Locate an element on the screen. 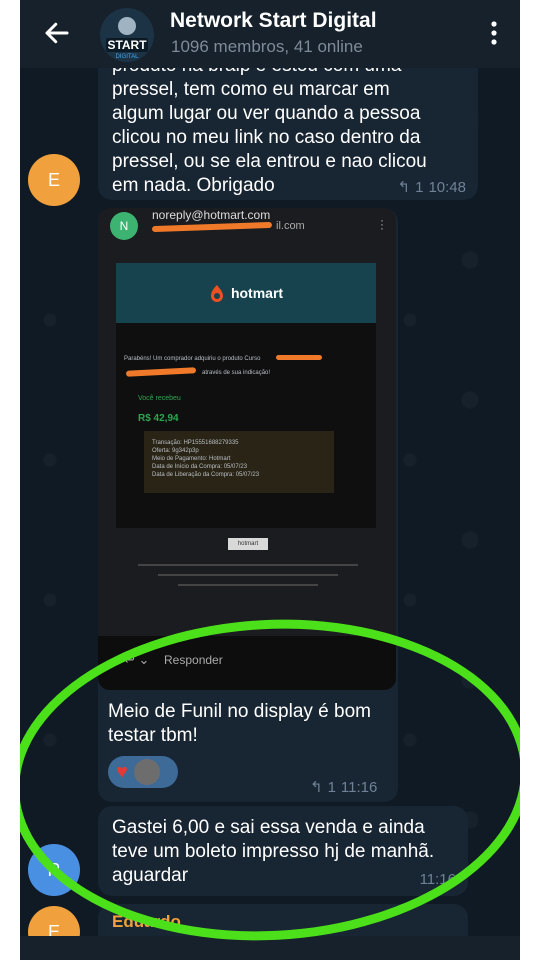  email-reply-button: Responder is located at coordinates (193, 660).